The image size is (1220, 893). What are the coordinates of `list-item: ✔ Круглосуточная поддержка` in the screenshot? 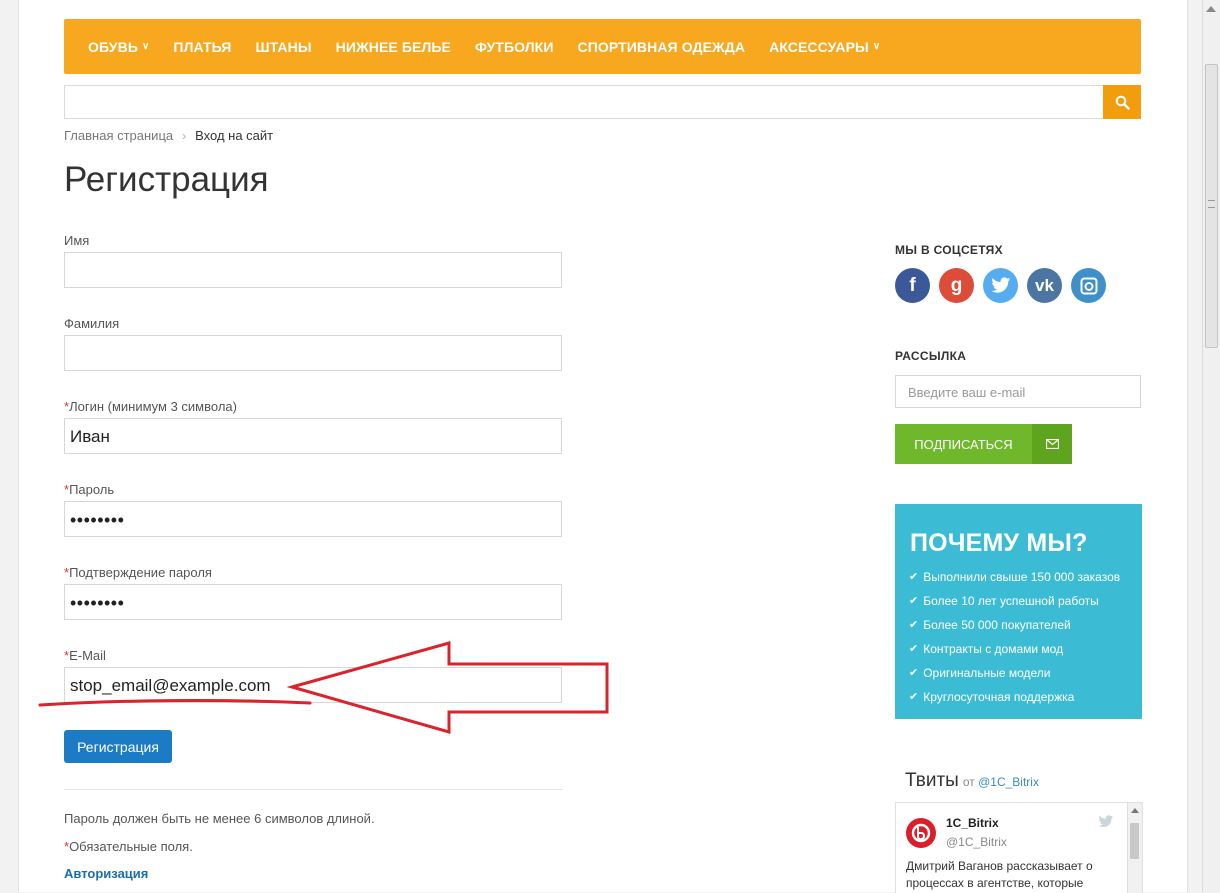 It's located at (1014, 700).